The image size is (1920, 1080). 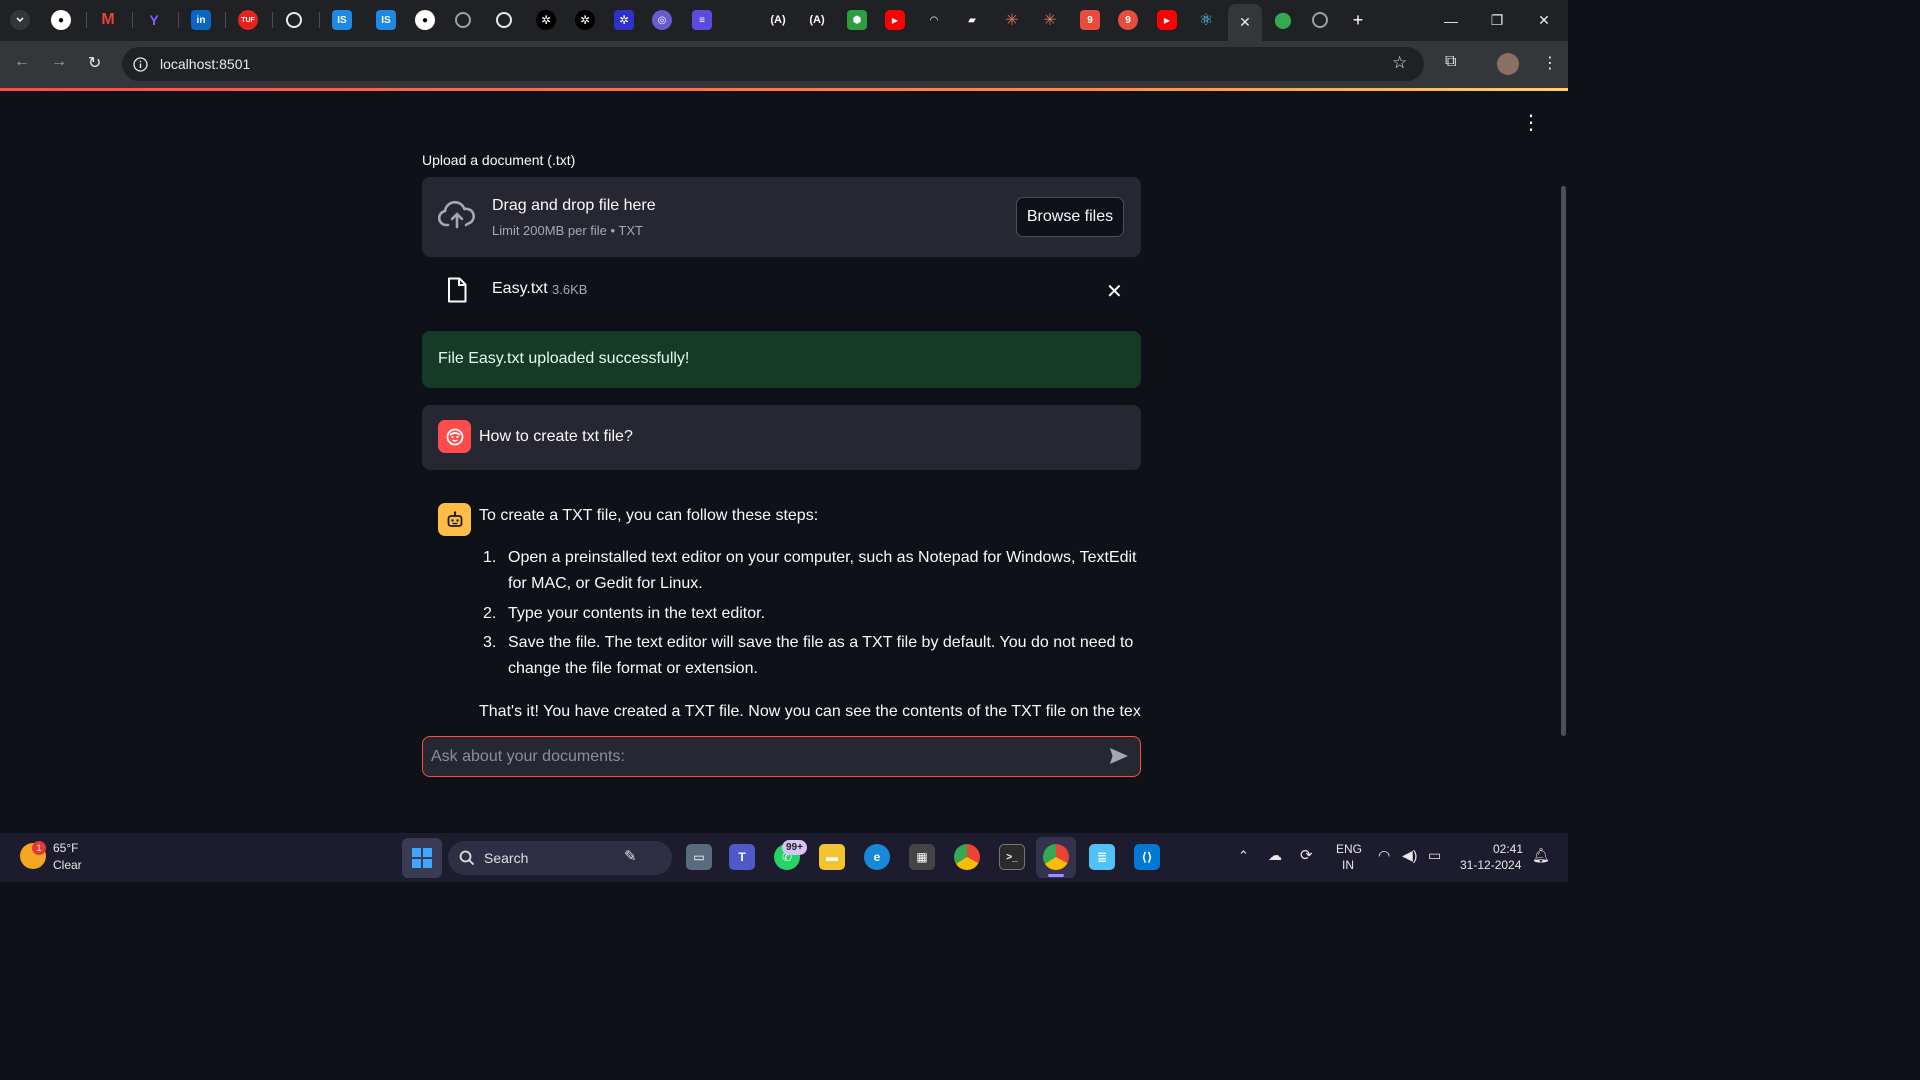 I want to click on search-highlight-icon: ✎, so click(x=630, y=856).